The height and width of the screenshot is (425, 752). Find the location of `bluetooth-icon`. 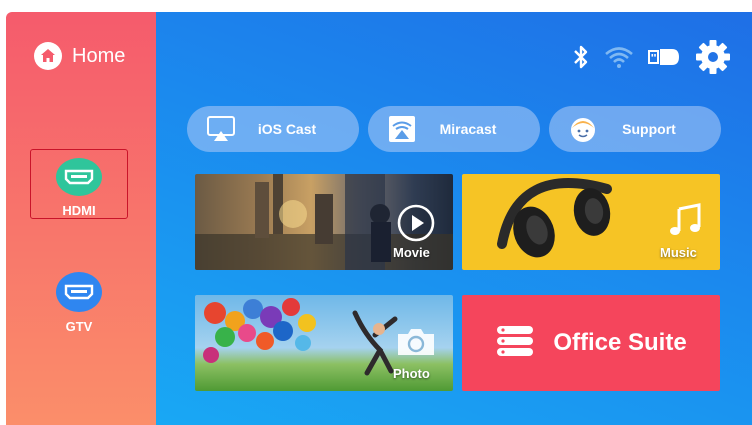

bluetooth-icon is located at coordinates (581, 57).